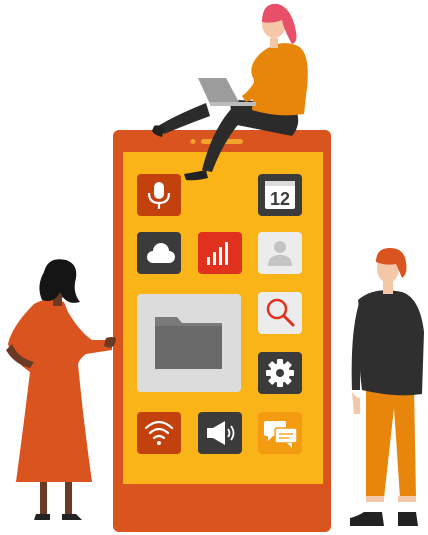  Describe the element at coordinates (159, 253) in the screenshot. I see `cloud-app` at that location.